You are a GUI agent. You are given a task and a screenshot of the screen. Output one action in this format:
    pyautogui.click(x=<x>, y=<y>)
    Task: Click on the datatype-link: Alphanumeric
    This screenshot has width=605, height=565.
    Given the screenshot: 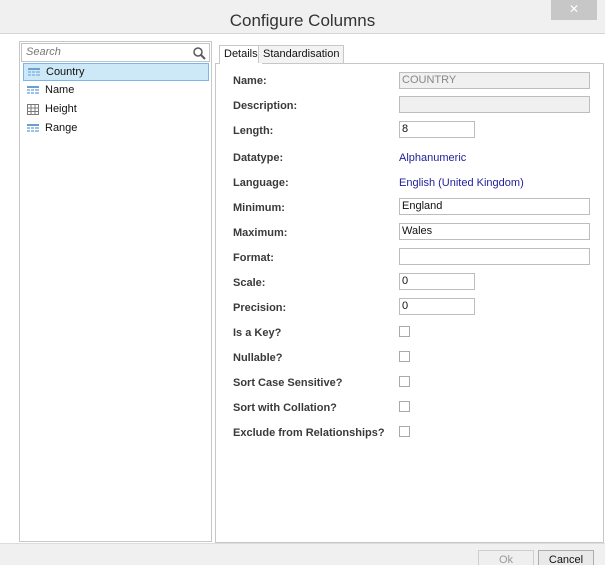 What is the action you would take?
    pyautogui.click(x=432, y=158)
    